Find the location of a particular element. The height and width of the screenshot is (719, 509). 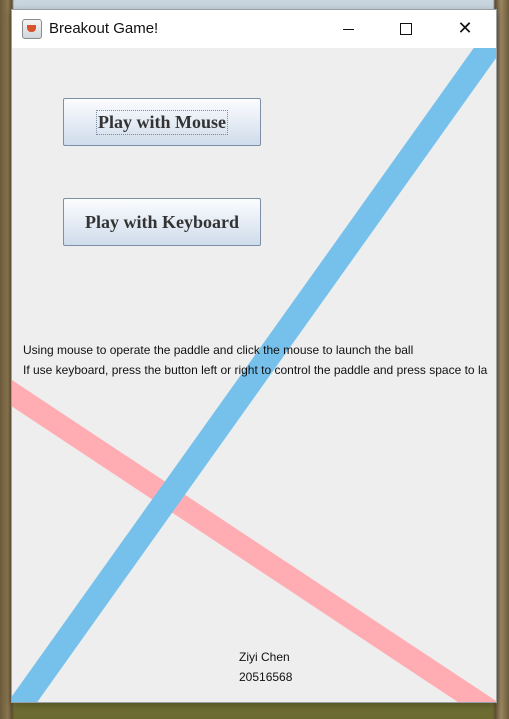

minimize-button is located at coordinates (348, 29).